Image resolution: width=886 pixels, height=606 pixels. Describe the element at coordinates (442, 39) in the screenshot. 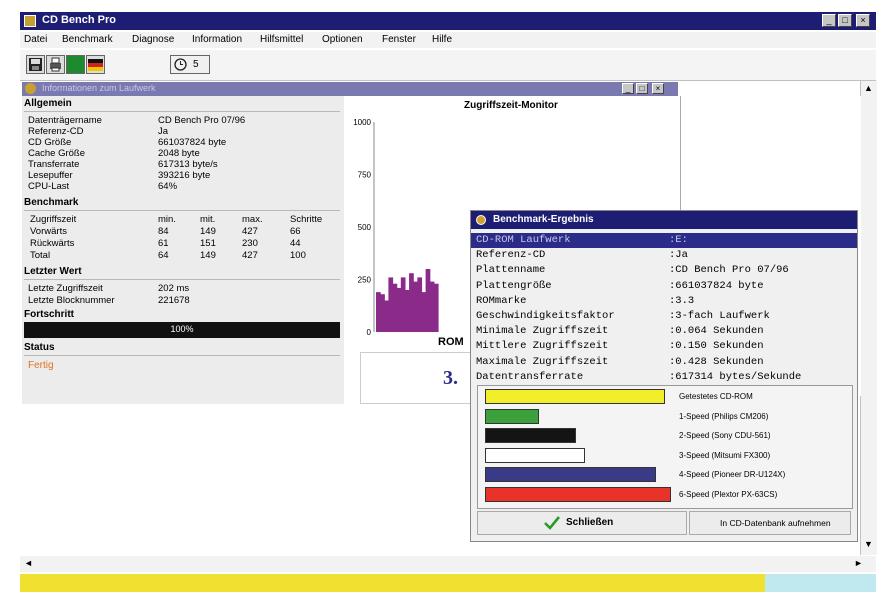

I see `menu-hilfe: Hilfe` at that location.